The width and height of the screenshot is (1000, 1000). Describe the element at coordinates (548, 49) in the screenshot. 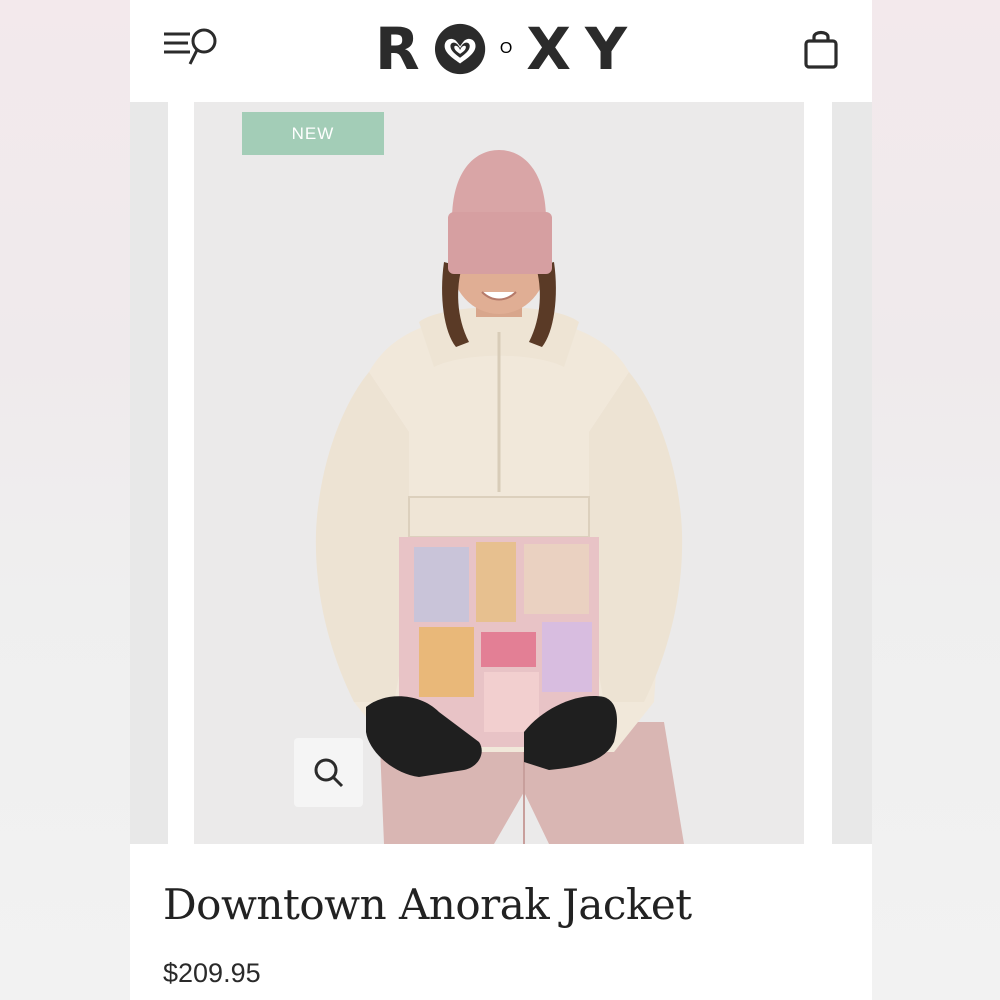

I see `logo-letter-x: X` at that location.